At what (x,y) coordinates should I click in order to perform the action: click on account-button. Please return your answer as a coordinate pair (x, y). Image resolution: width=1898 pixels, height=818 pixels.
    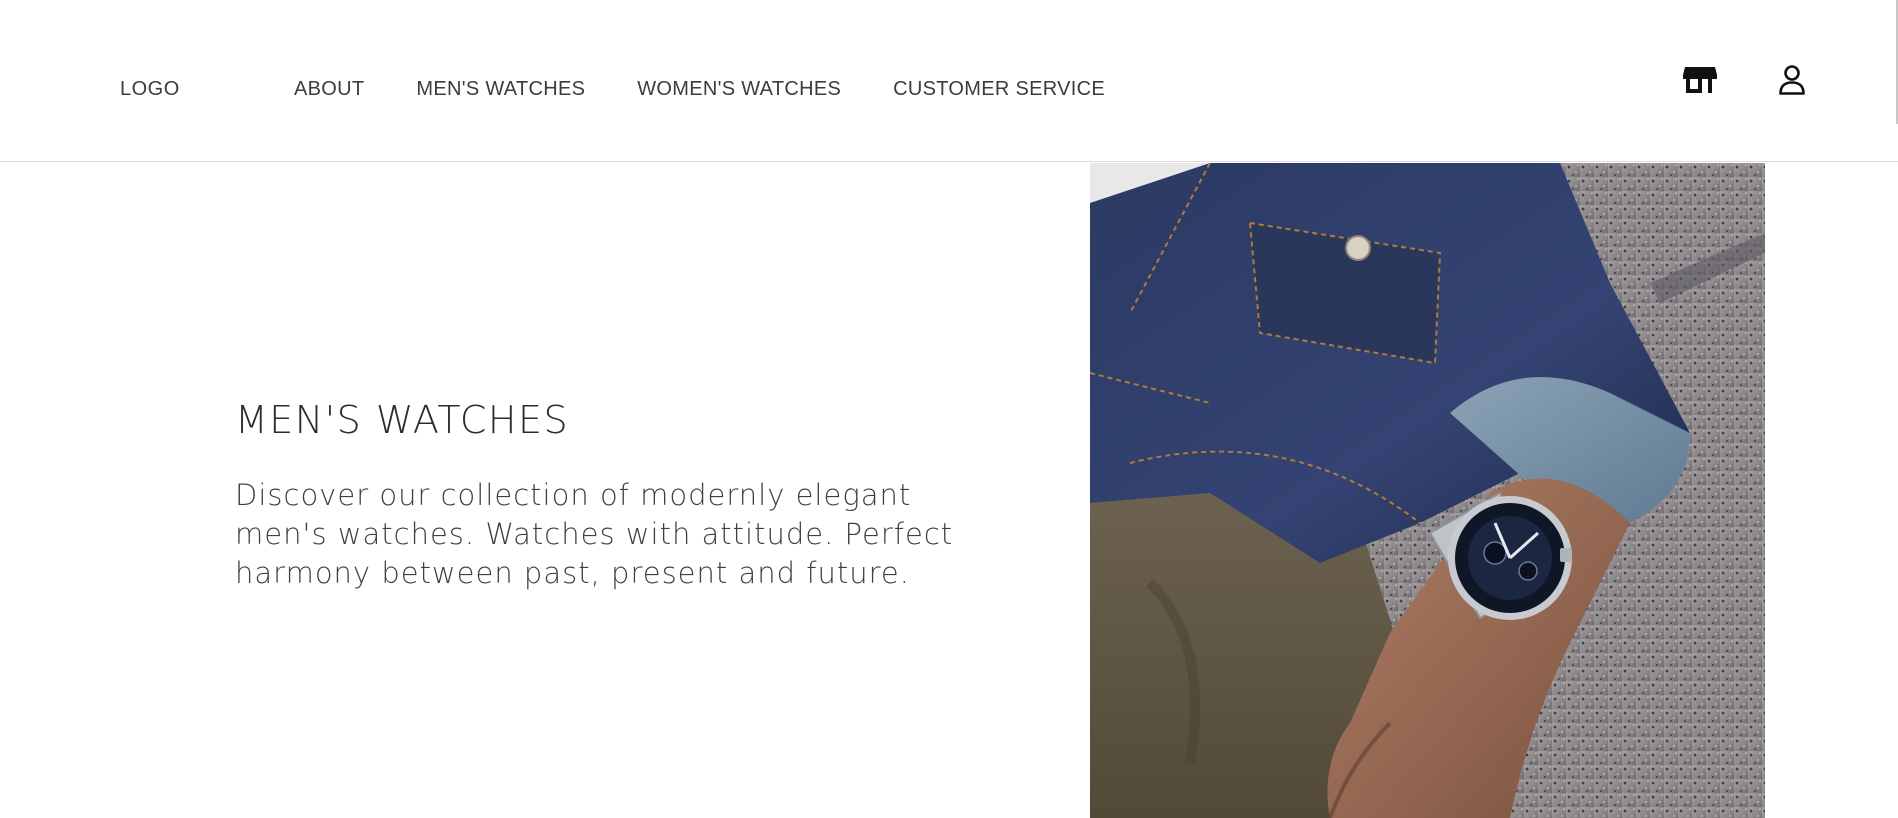
    Looking at the image, I should click on (1792, 80).